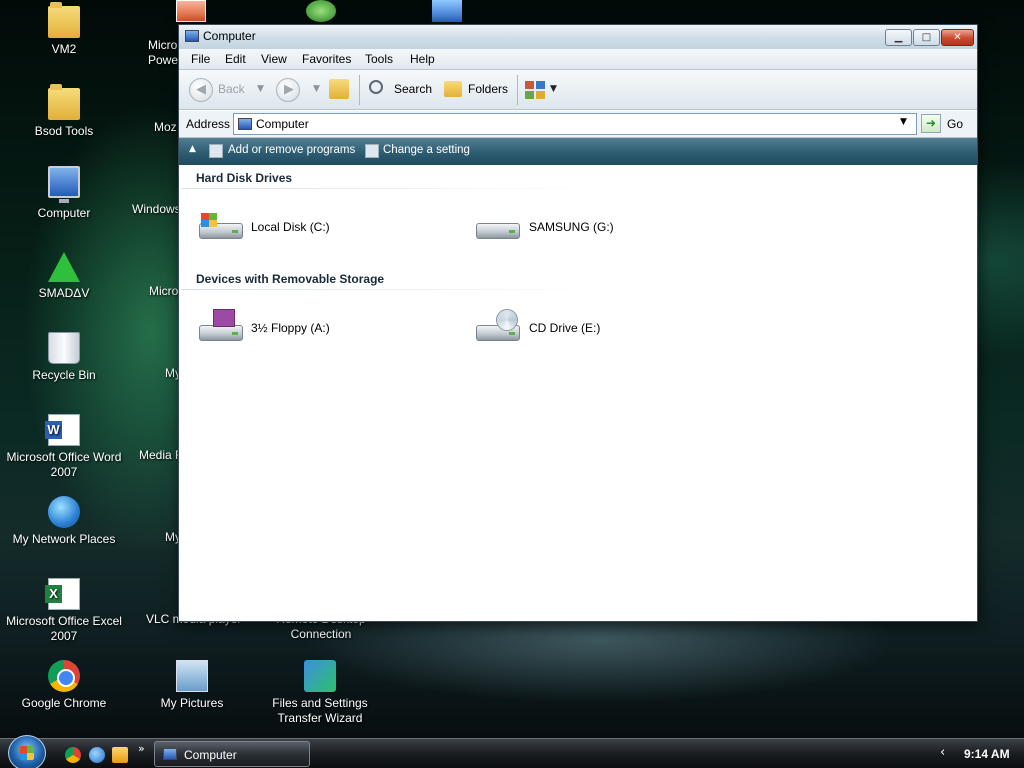 The height and width of the screenshot is (768, 1024). What do you see at coordinates (231, 89) in the screenshot?
I see `back-label: Back` at bounding box center [231, 89].